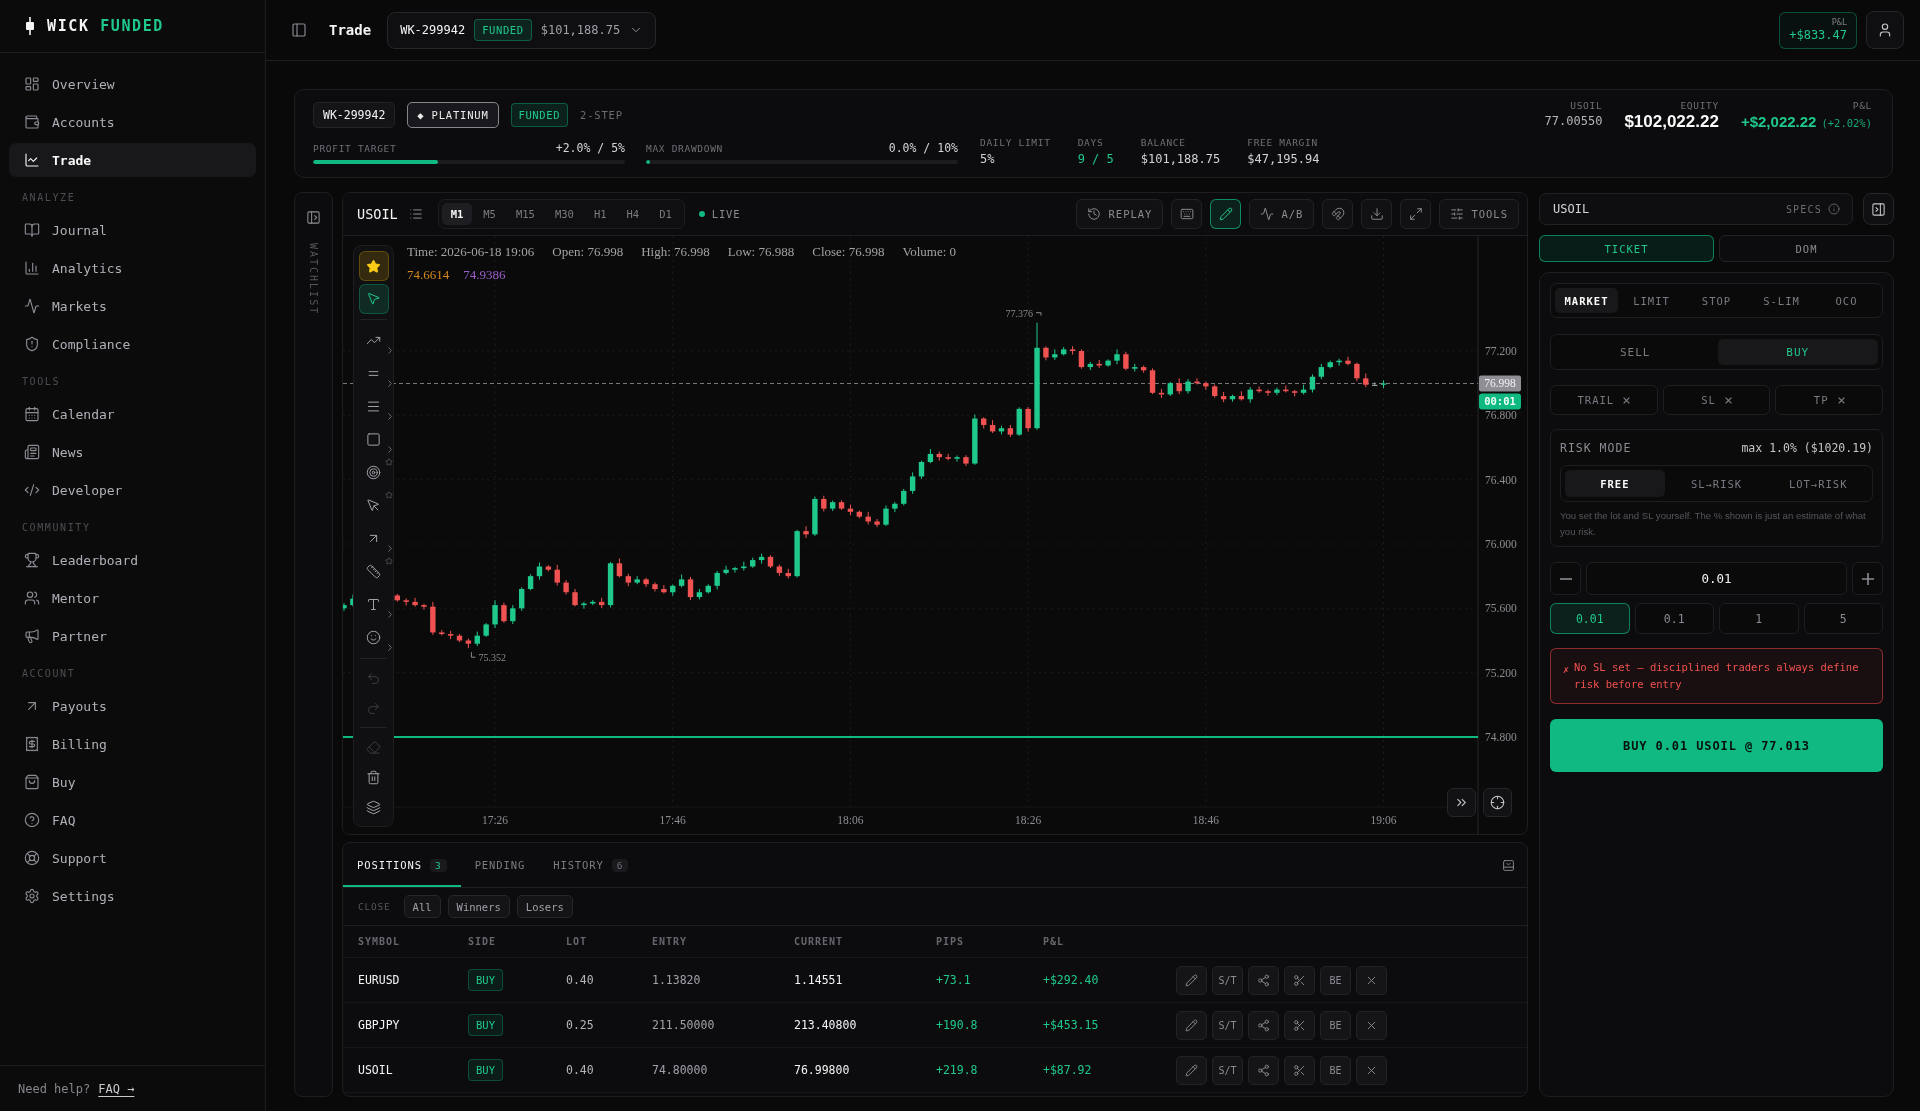 This screenshot has width=1920, height=1111. Describe the element at coordinates (1759, 618) in the screenshot. I see `lot-preset: 1` at that location.